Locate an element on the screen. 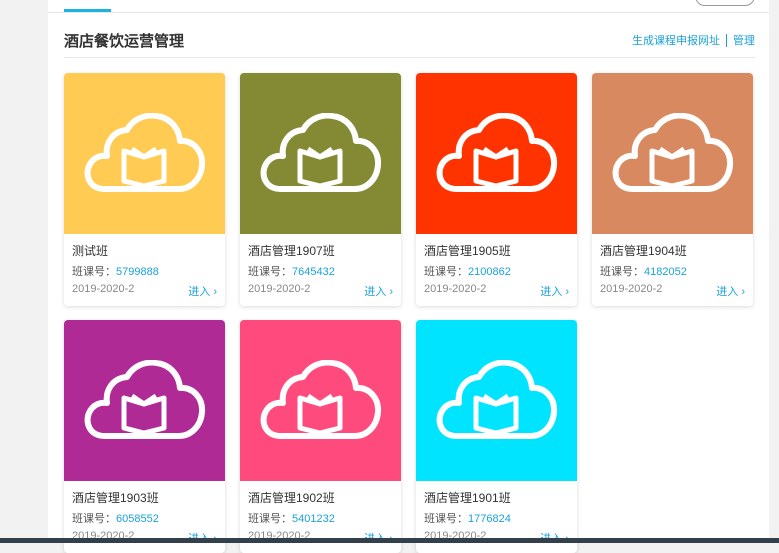 This screenshot has width=779, height=553. class-name: 酒店管理1902班 is located at coordinates (291, 498).